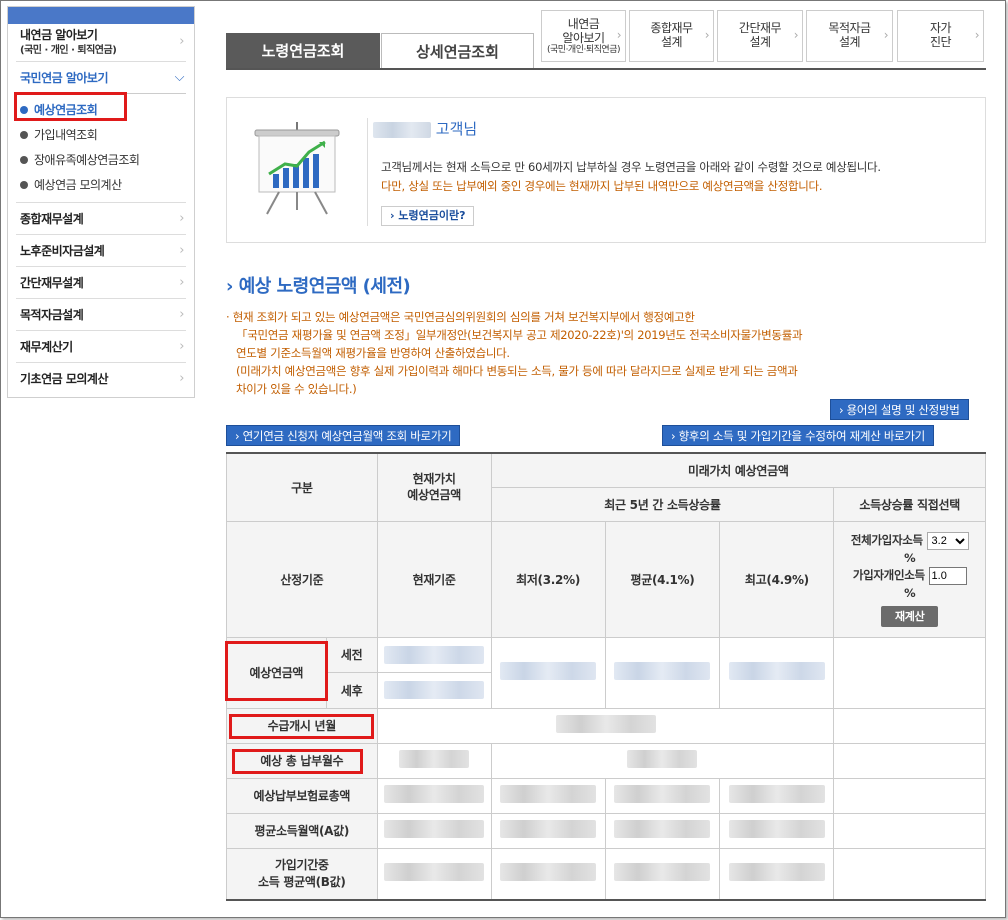 This screenshot has height=920, width=1008. What do you see at coordinates (302, 487) in the screenshot?
I see `header-category: 구분` at bounding box center [302, 487].